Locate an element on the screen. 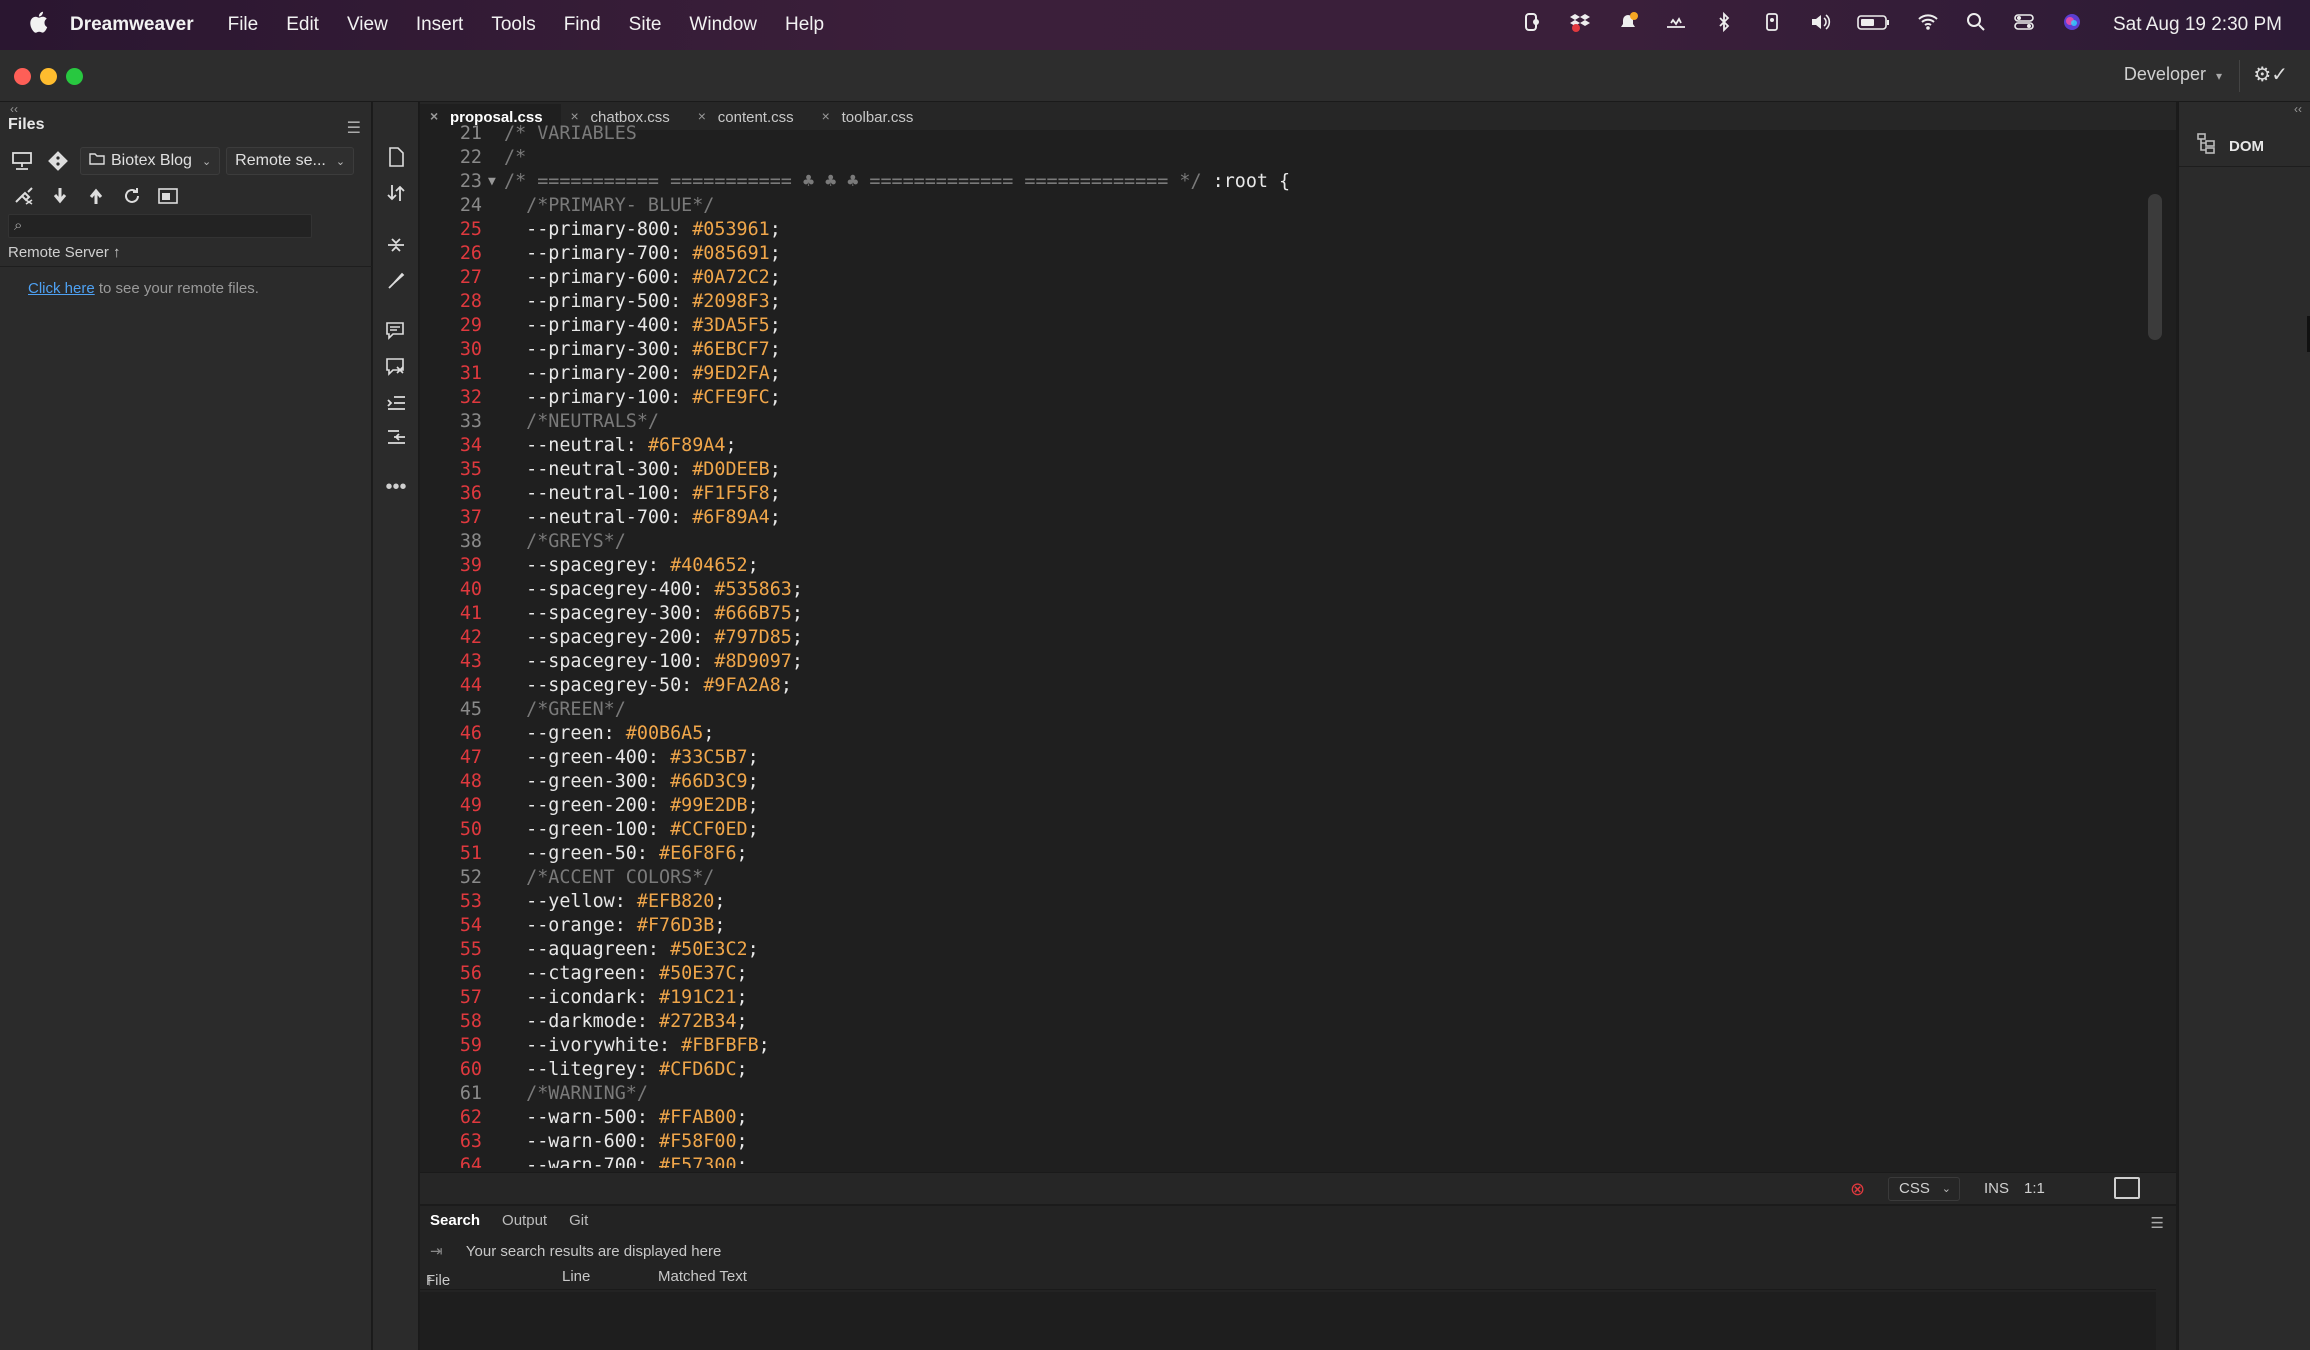 Image resolution: width=2310 pixels, height=1350 pixels. code-line: 43 --spacegrey-100: #8D9097; is located at coordinates (1276, 662).